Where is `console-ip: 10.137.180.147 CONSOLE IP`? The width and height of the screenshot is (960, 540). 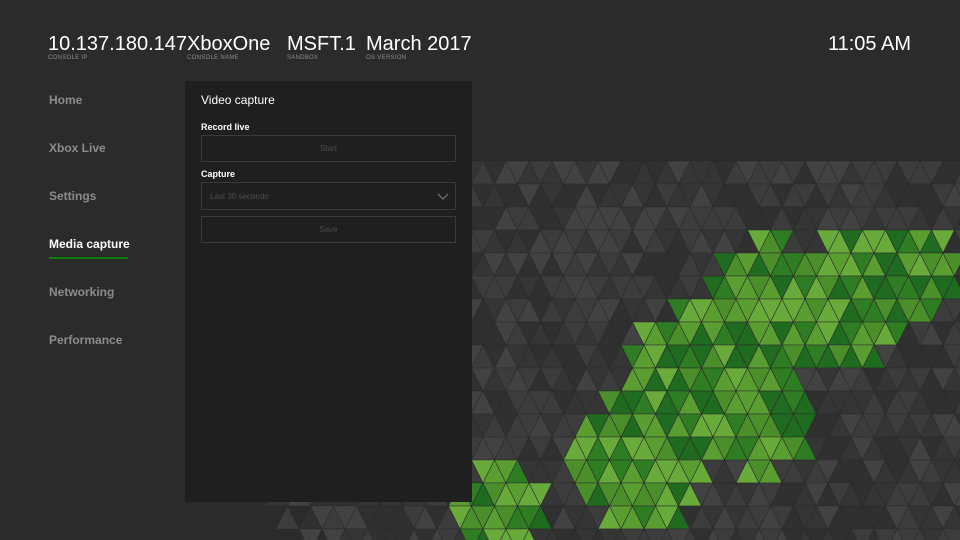 console-ip: 10.137.180.147 CONSOLE IP is located at coordinates (117, 46).